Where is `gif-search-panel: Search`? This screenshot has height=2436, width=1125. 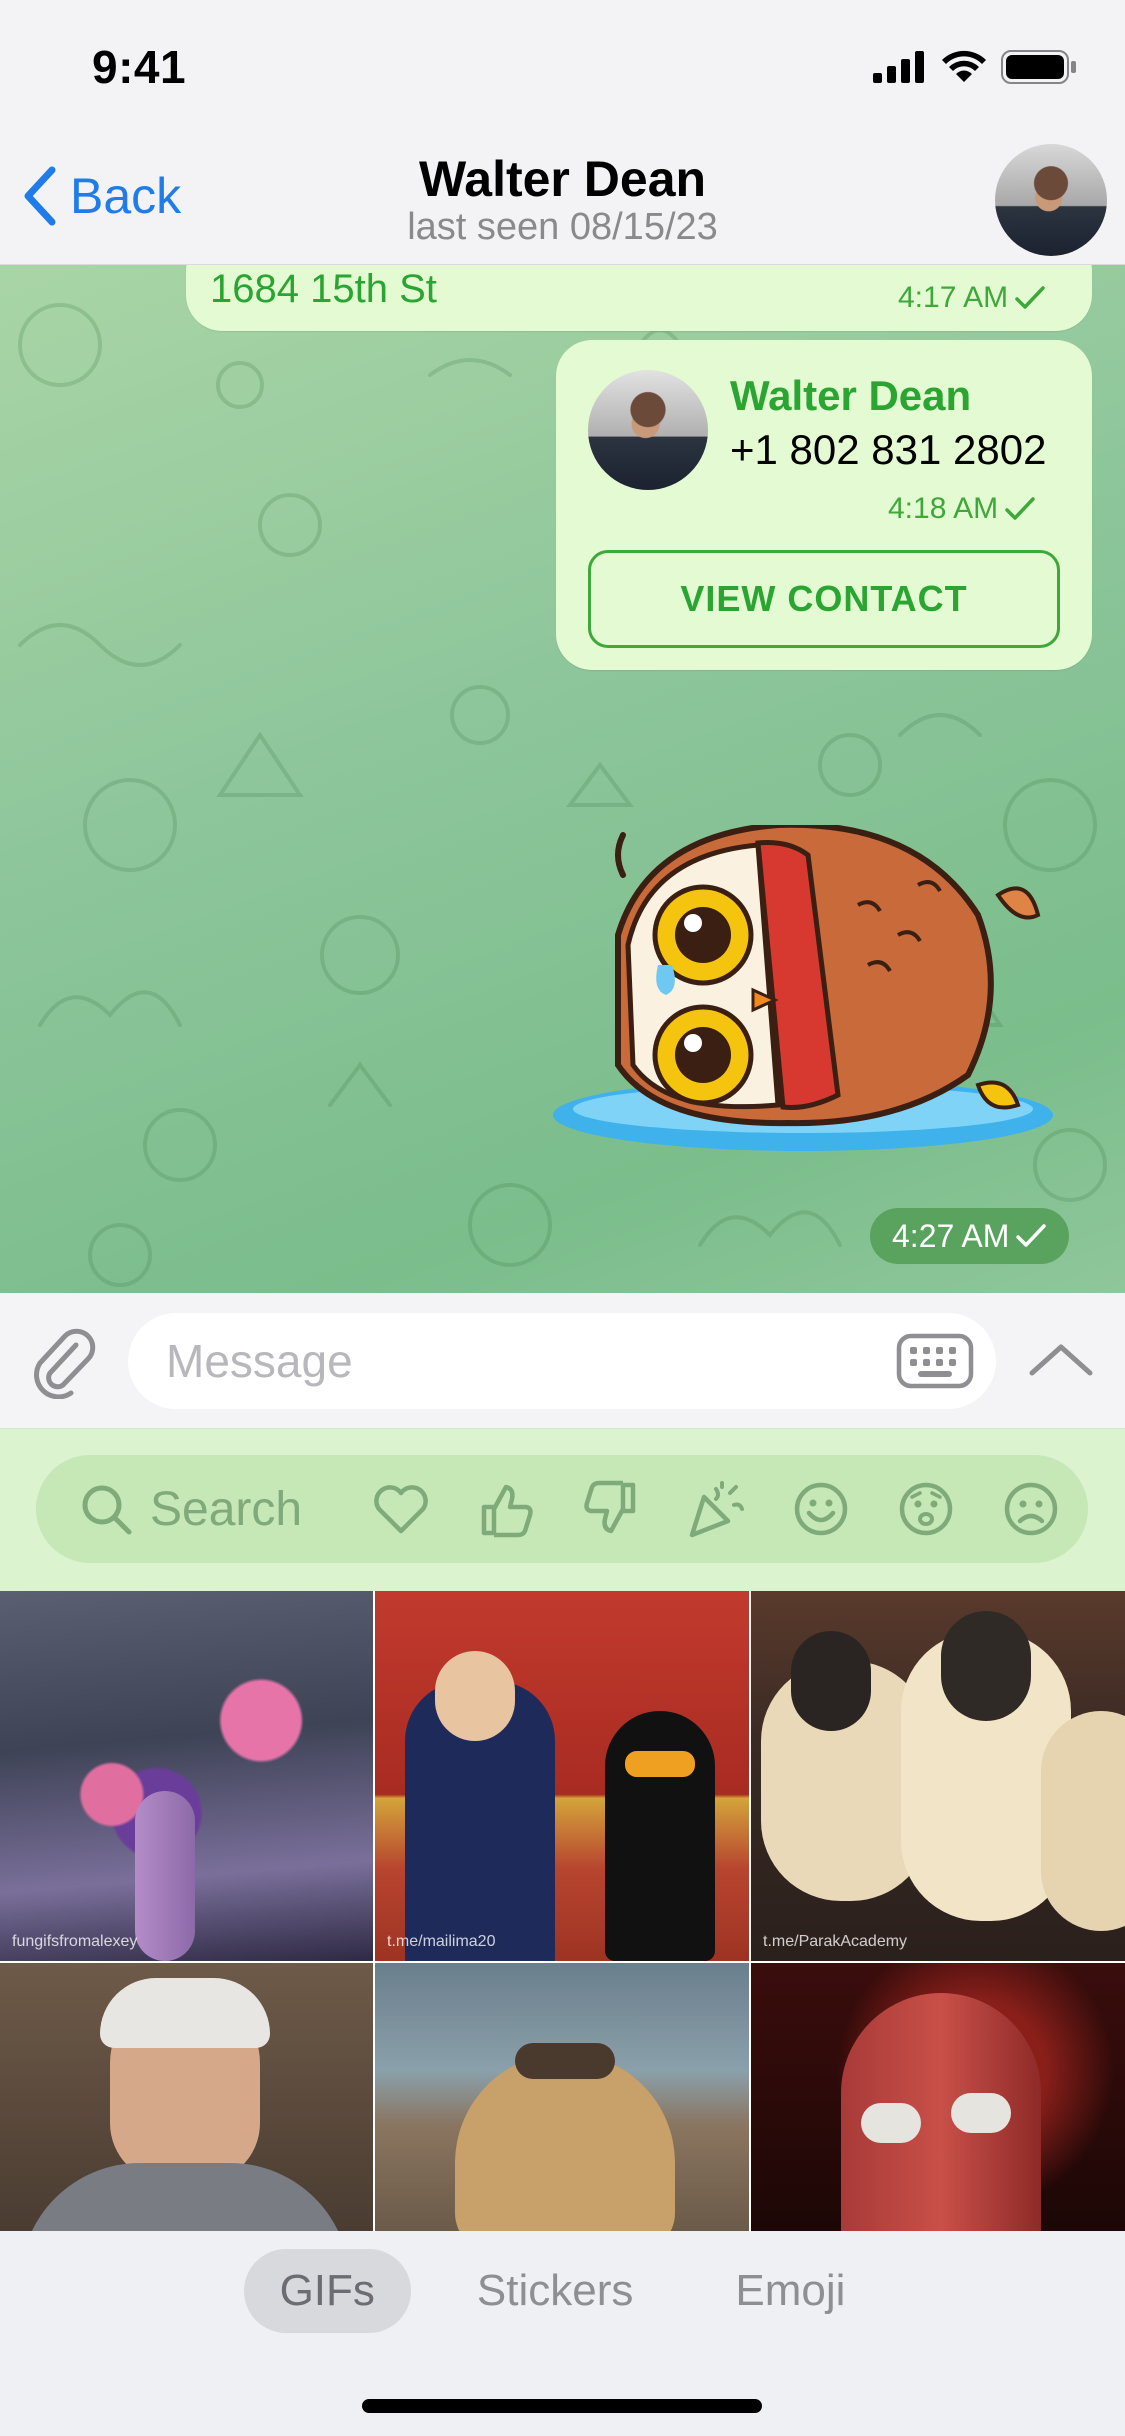
gif-search-panel: Search is located at coordinates (562, 1510).